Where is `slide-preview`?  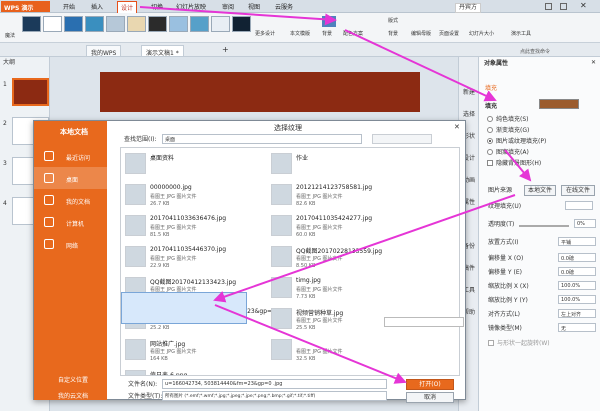 slide-preview is located at coordinates (260, 92).